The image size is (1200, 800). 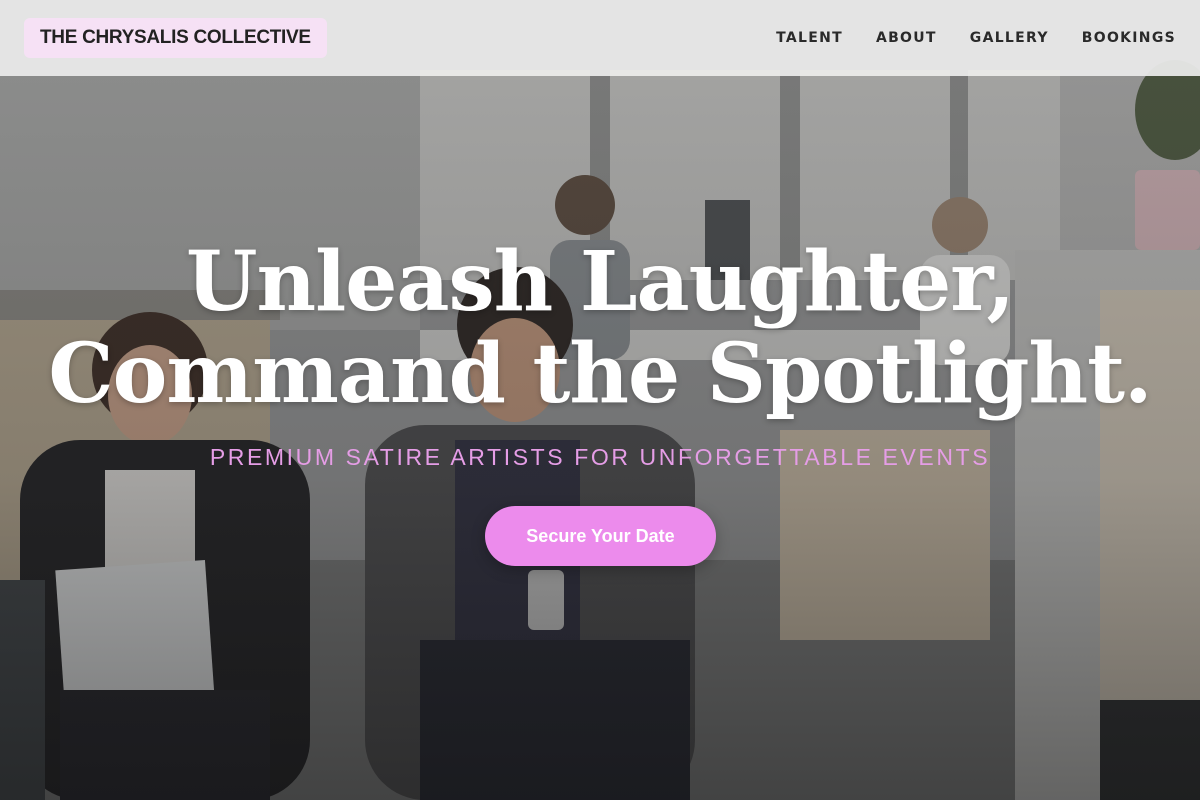 What do you see at coordinates (1009, 38) in the screenshot?
I see `nav-link-gallery: GALLERY` at bounding box center [1009, 38].